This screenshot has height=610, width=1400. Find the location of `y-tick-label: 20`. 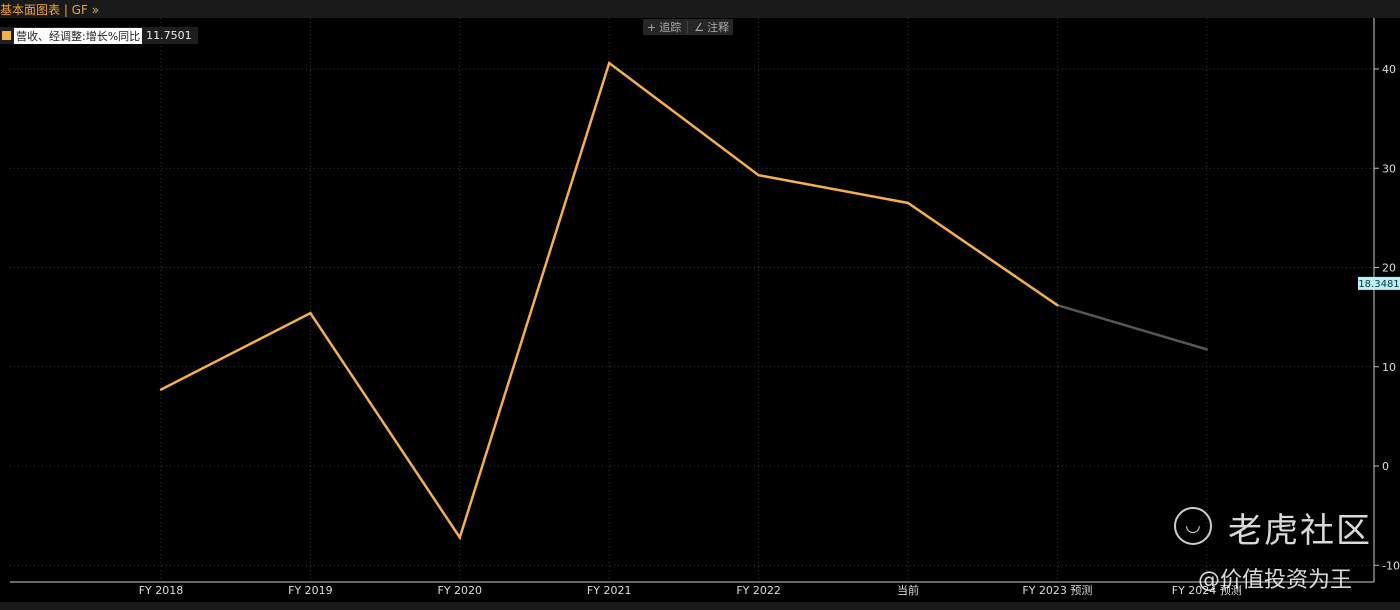

y-tick-label: 20 is located at coordinates (1389, 268).